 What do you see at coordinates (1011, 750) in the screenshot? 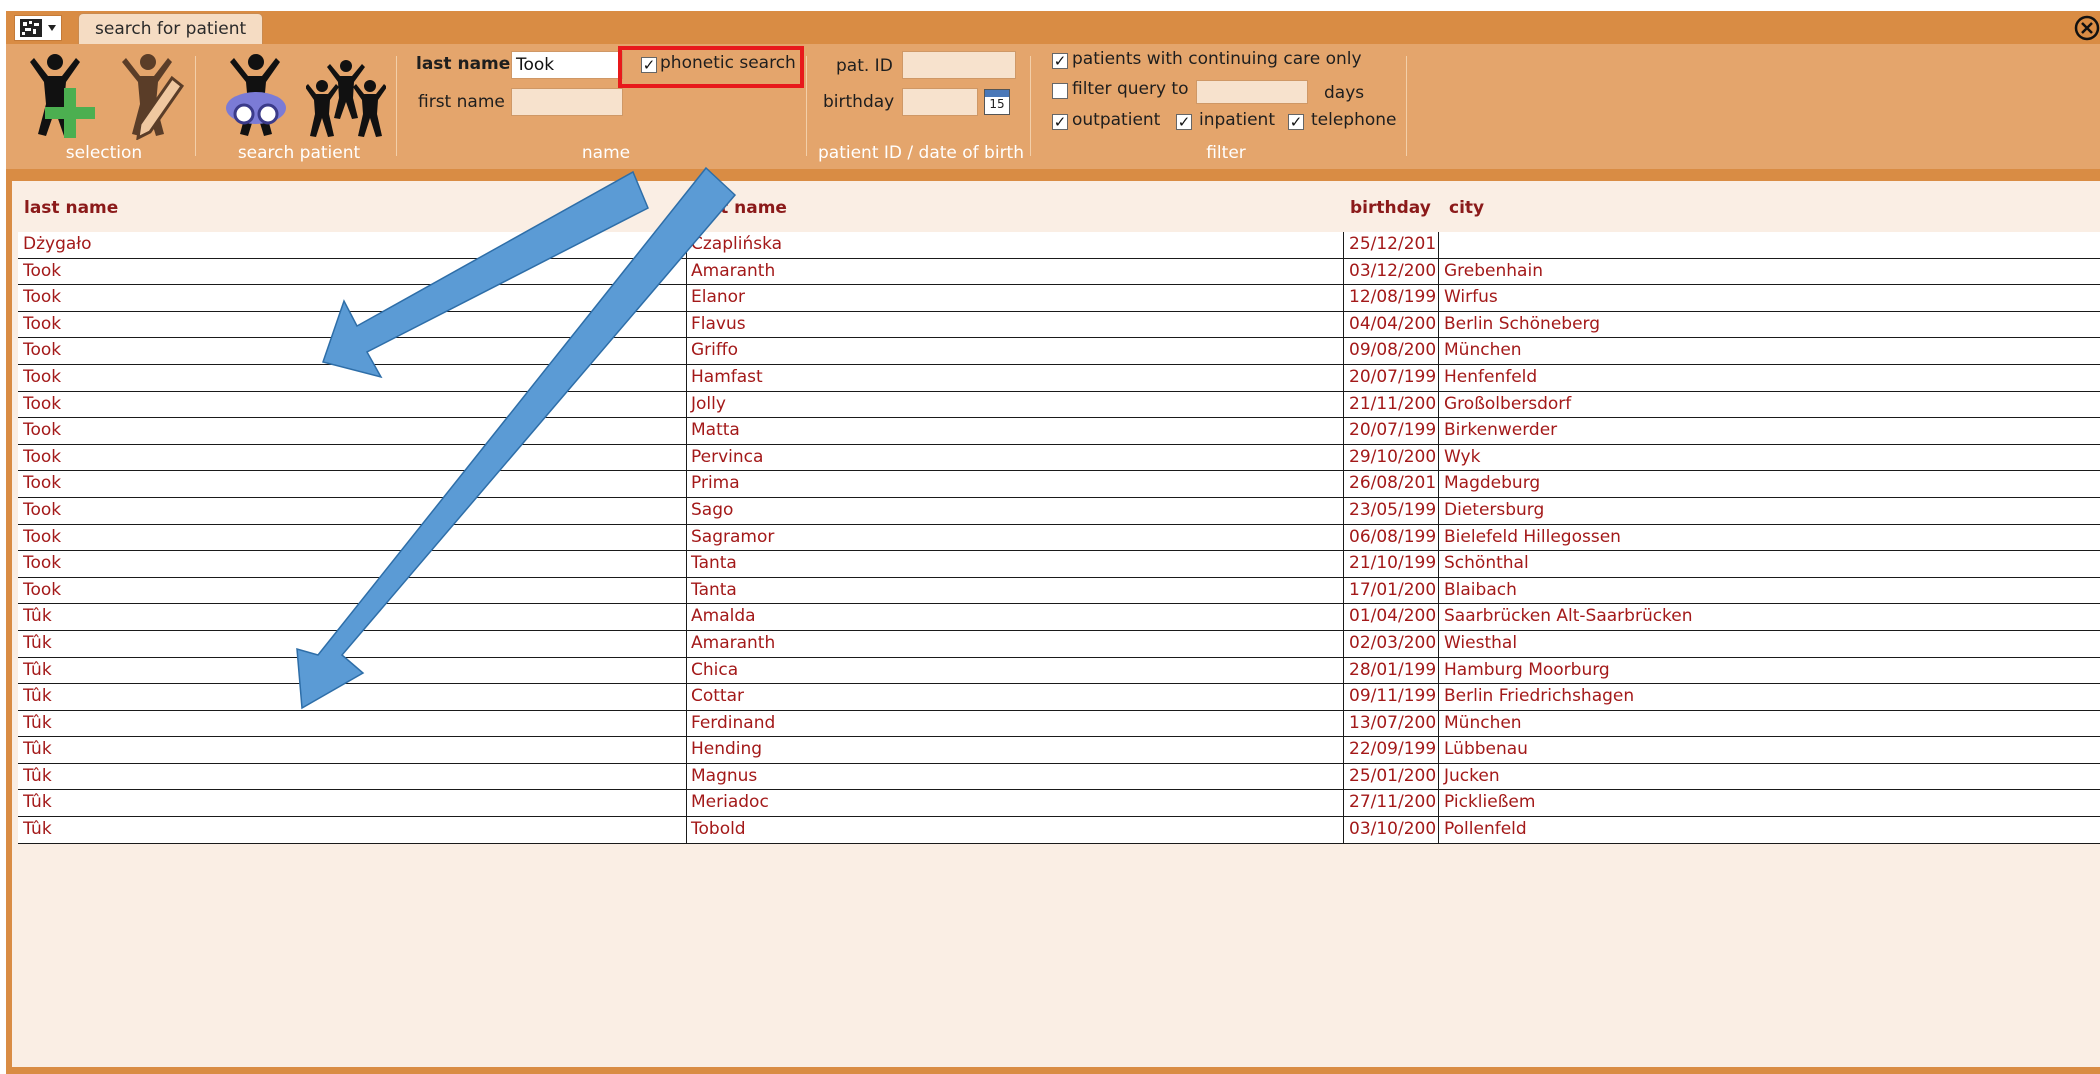
I see `cell-first-name: Hending` at bounding box center [1011, 750].